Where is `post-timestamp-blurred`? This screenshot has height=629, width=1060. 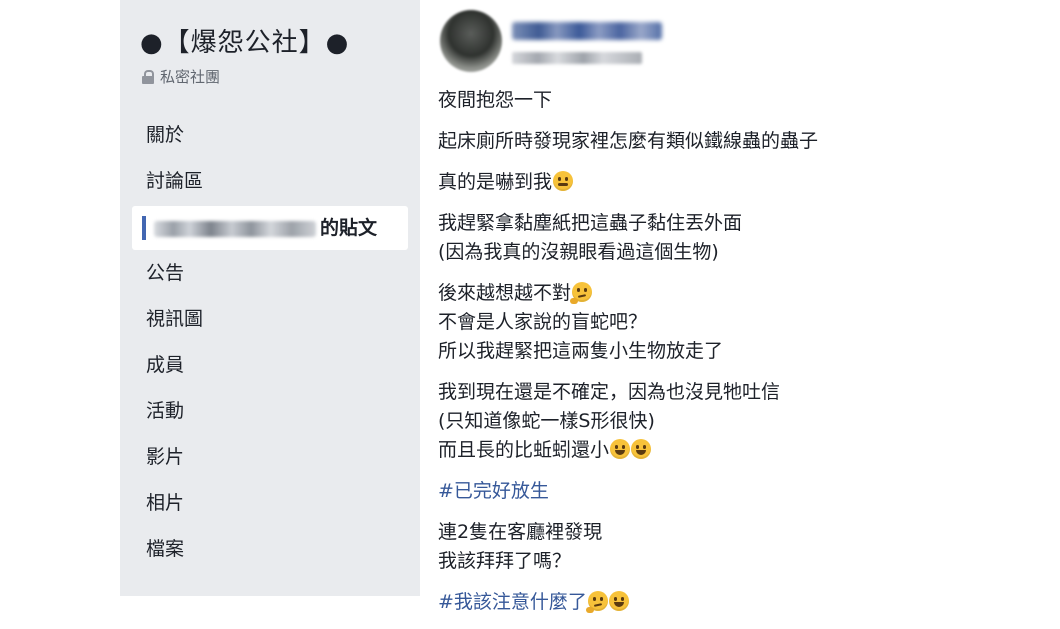 post-timestamp-blurred is located at coordinates (577, 58).